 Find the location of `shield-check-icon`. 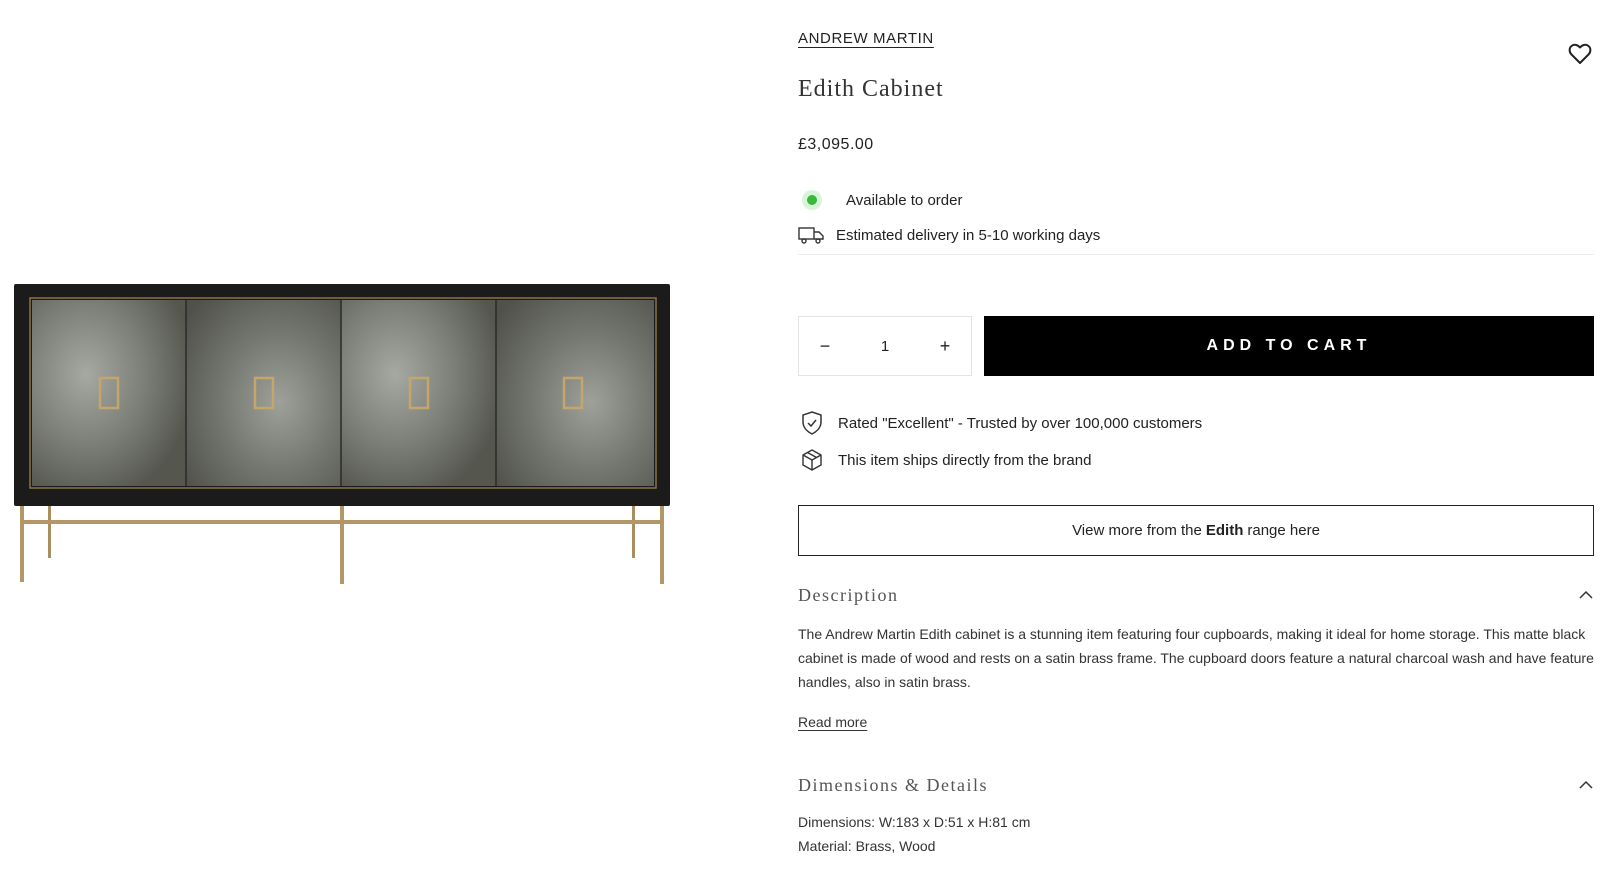

shield-check-icon is located at coordinates (812, 423).